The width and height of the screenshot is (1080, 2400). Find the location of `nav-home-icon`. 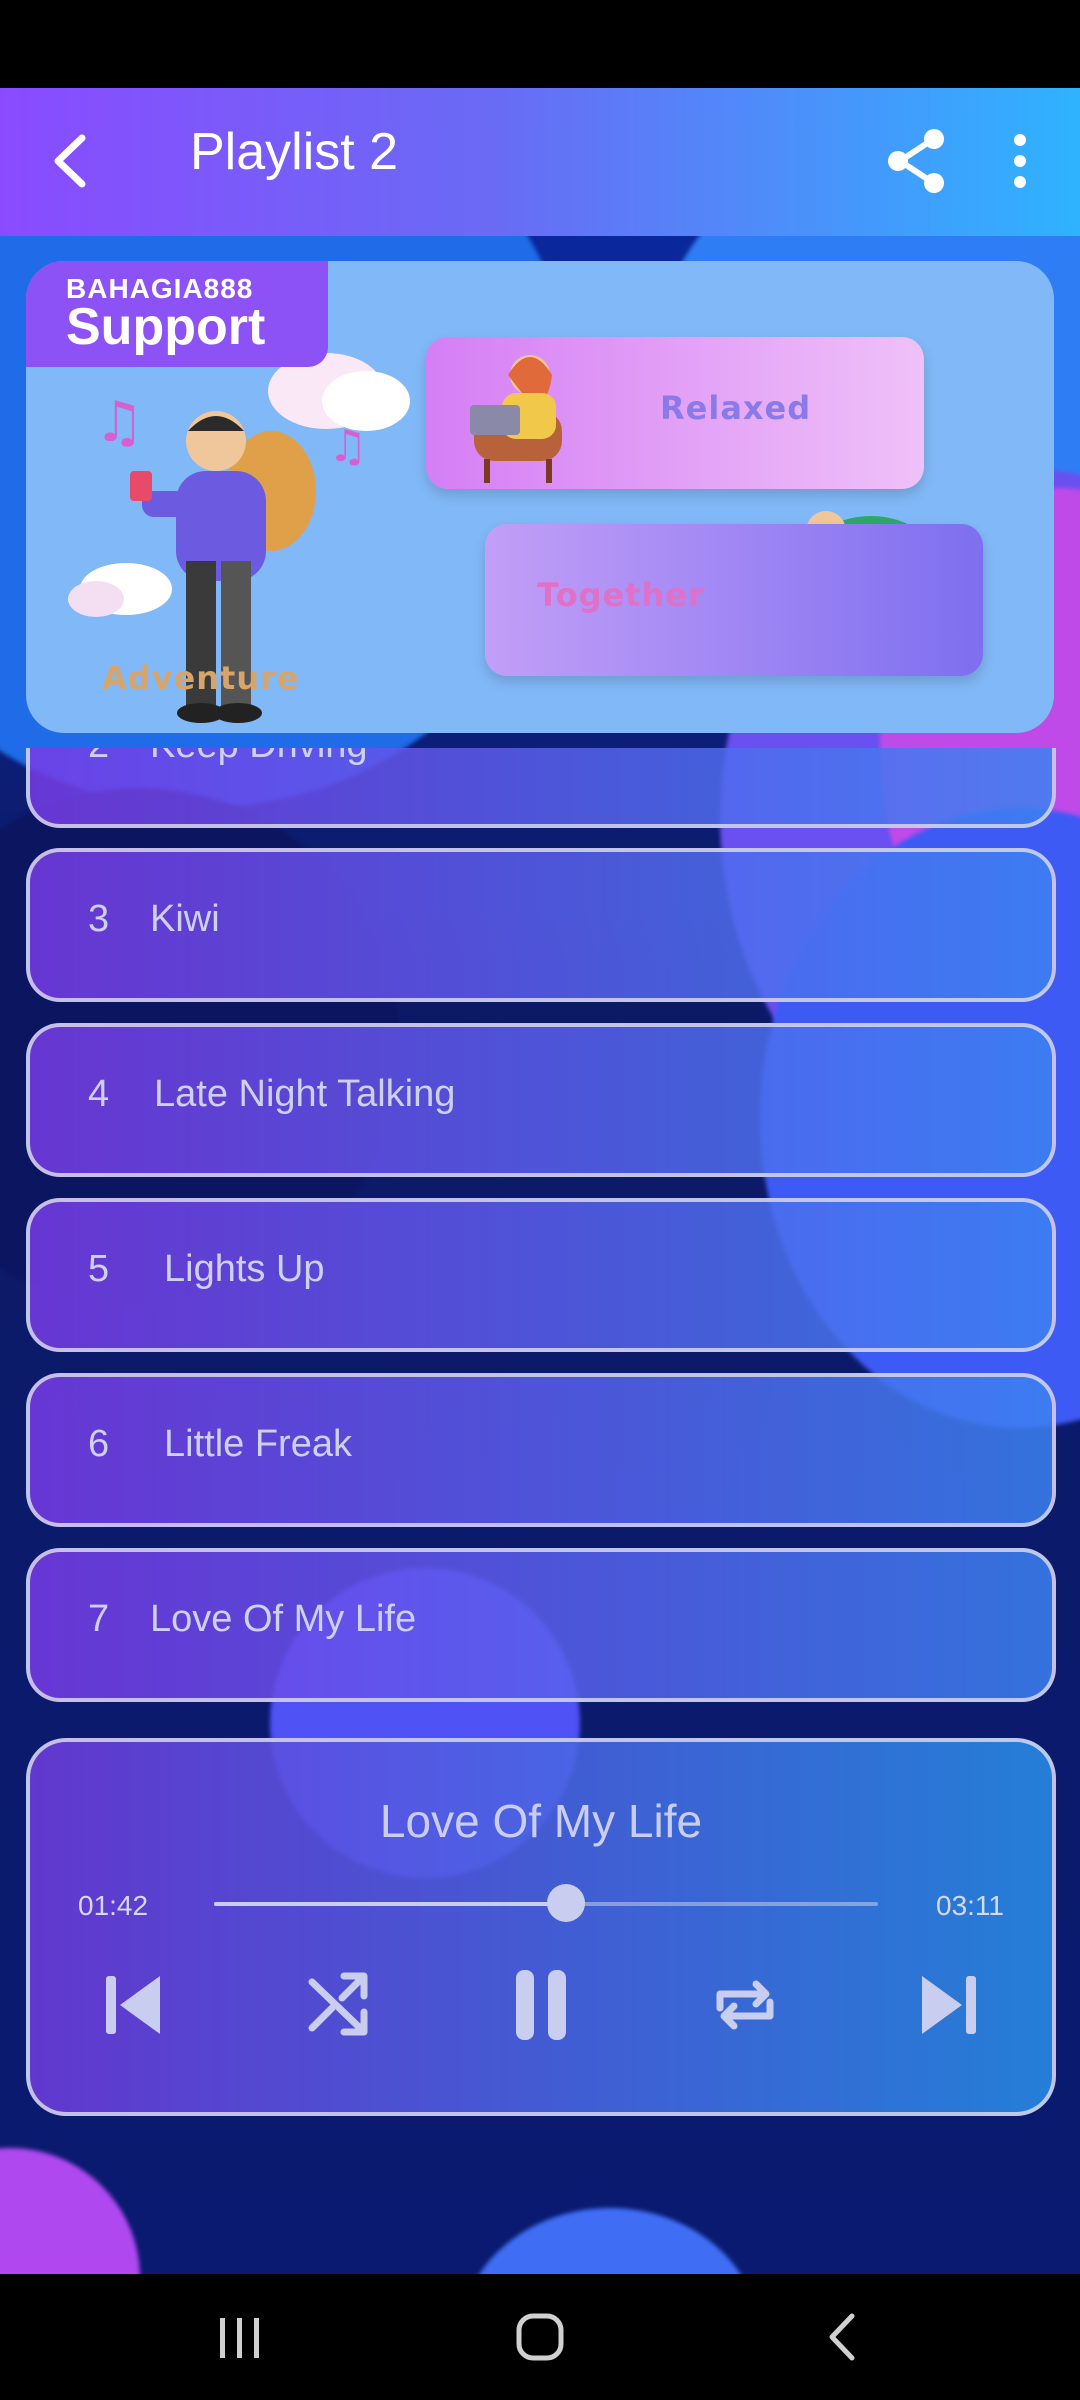

nav-home-icon is located at coordinates (540, 2337).